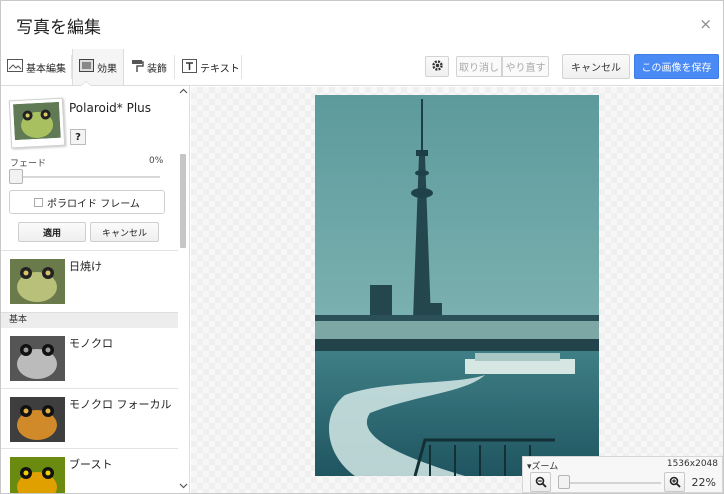 The height and width of the screenshot is (494, 724). What do you see at coordinates (676, 66) in the screenshot?
I see `save-button: この画像を保存` at bounding box center [676, 66].